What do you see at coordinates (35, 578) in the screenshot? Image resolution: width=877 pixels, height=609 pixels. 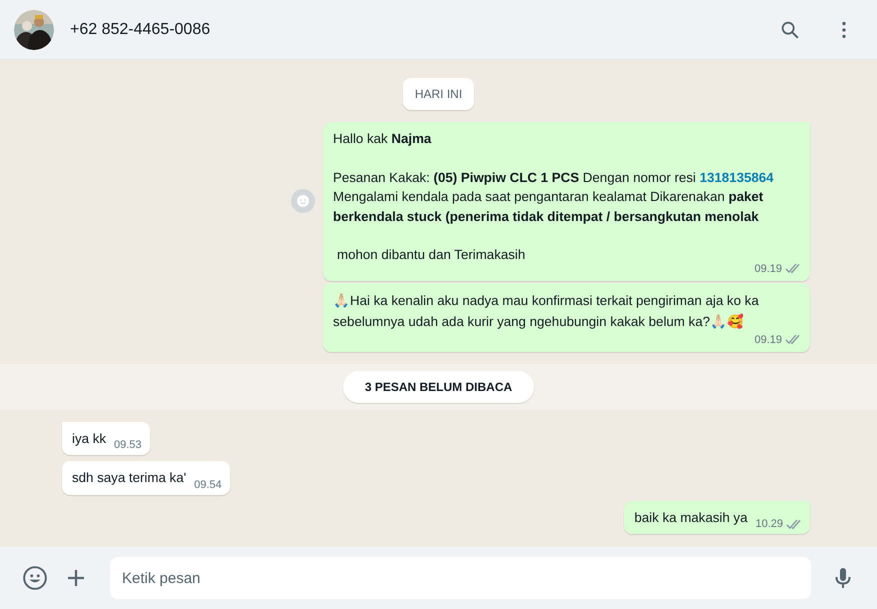 I see `emoji-icon` at bounding box center [35, 578].